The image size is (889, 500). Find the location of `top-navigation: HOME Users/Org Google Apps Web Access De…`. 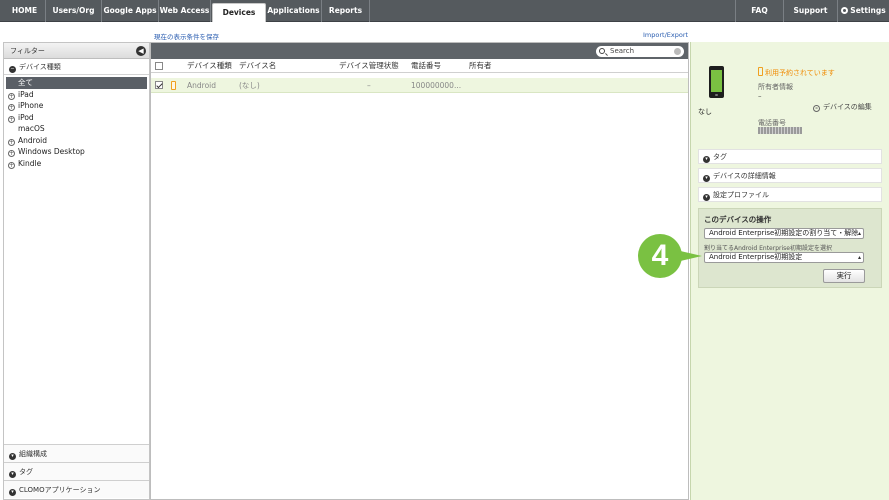

top-navigation: HOME Users/Org Google Apps Web Access De… is located at coordinates (444, 11).